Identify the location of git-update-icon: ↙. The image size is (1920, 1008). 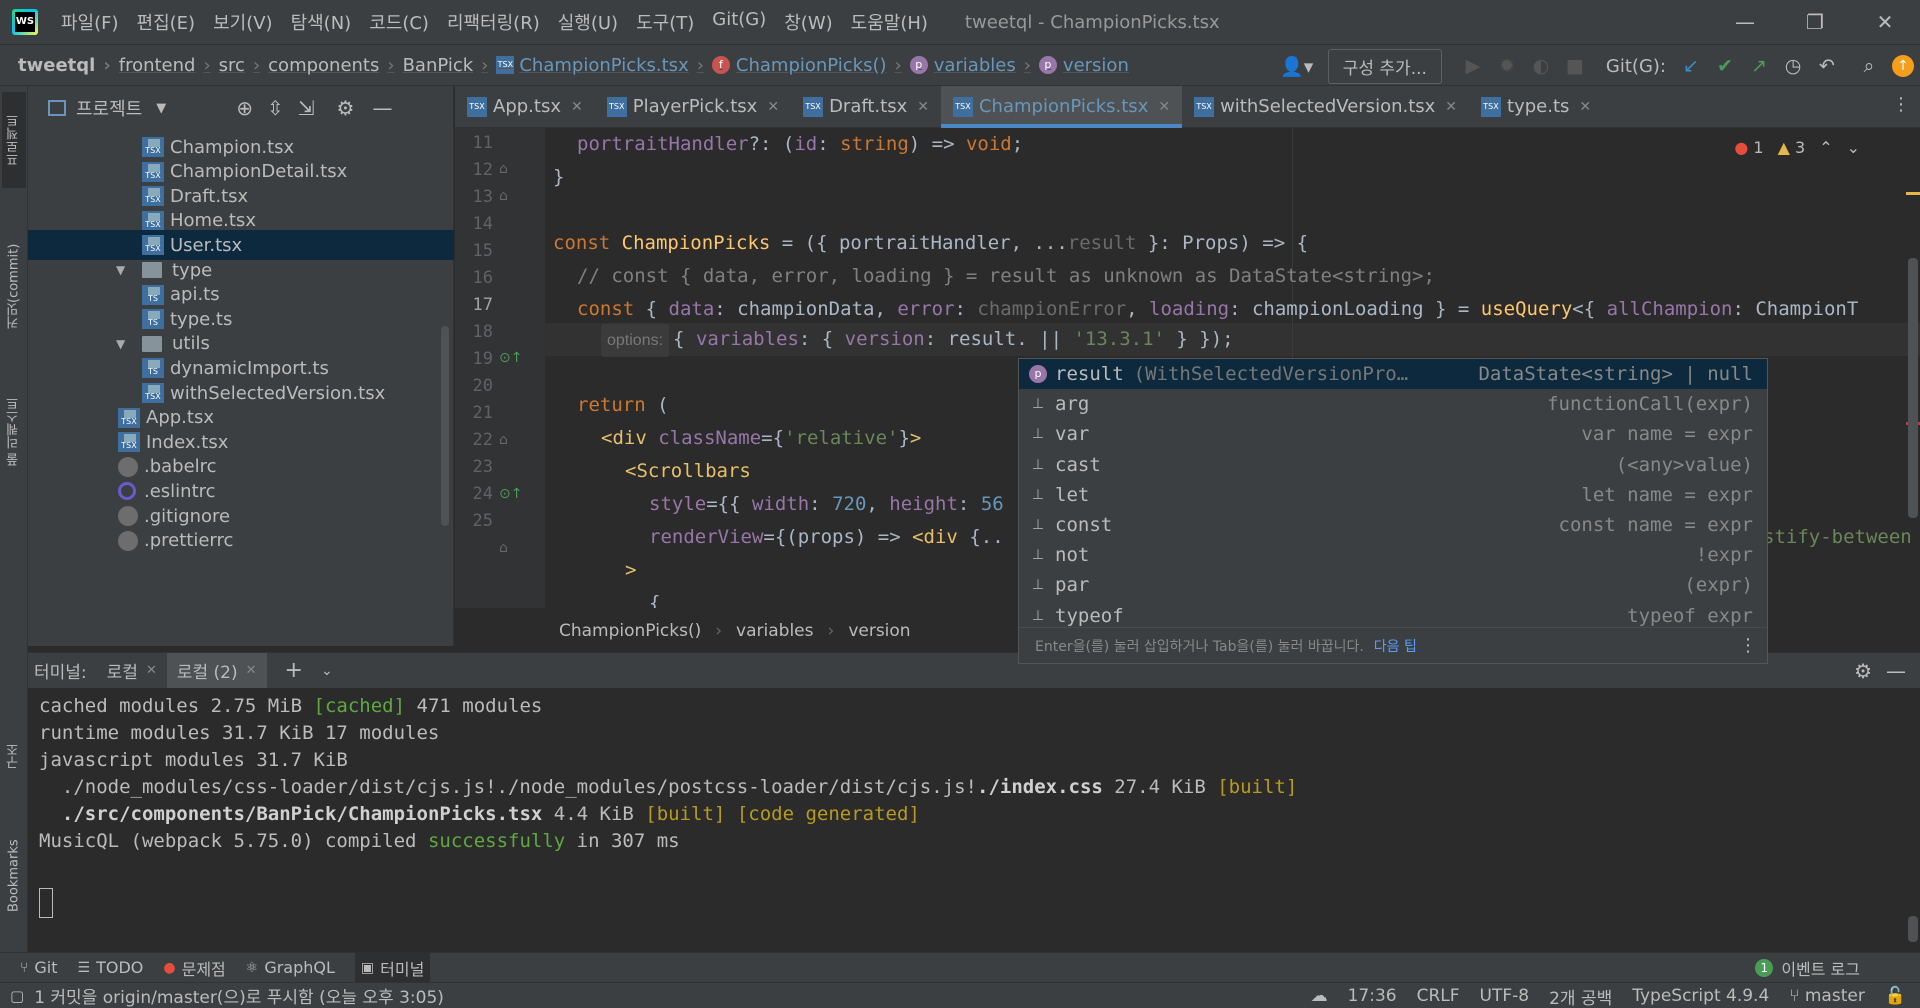
(1691, 66).